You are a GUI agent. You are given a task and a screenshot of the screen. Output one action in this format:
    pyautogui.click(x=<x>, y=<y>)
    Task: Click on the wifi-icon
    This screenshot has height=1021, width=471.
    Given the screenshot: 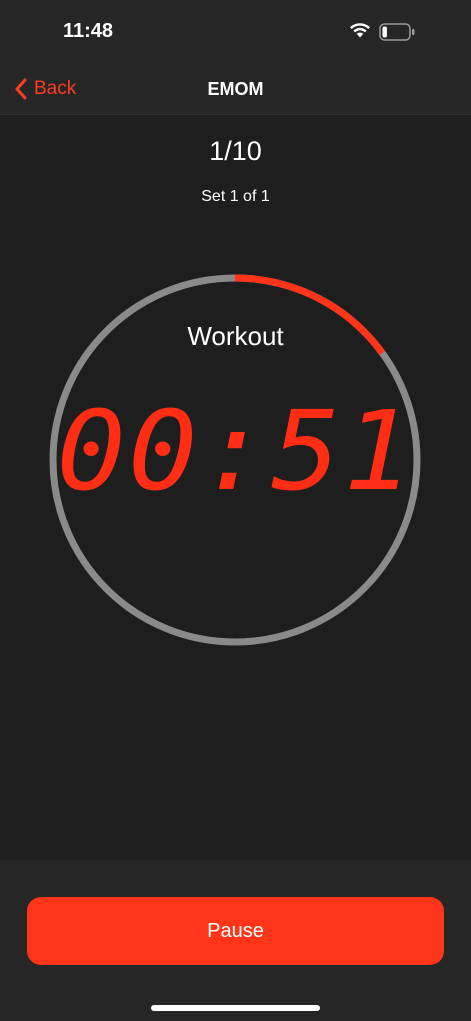 What is the action you would take?
    pyautogui.click(x=360, y=30)
    